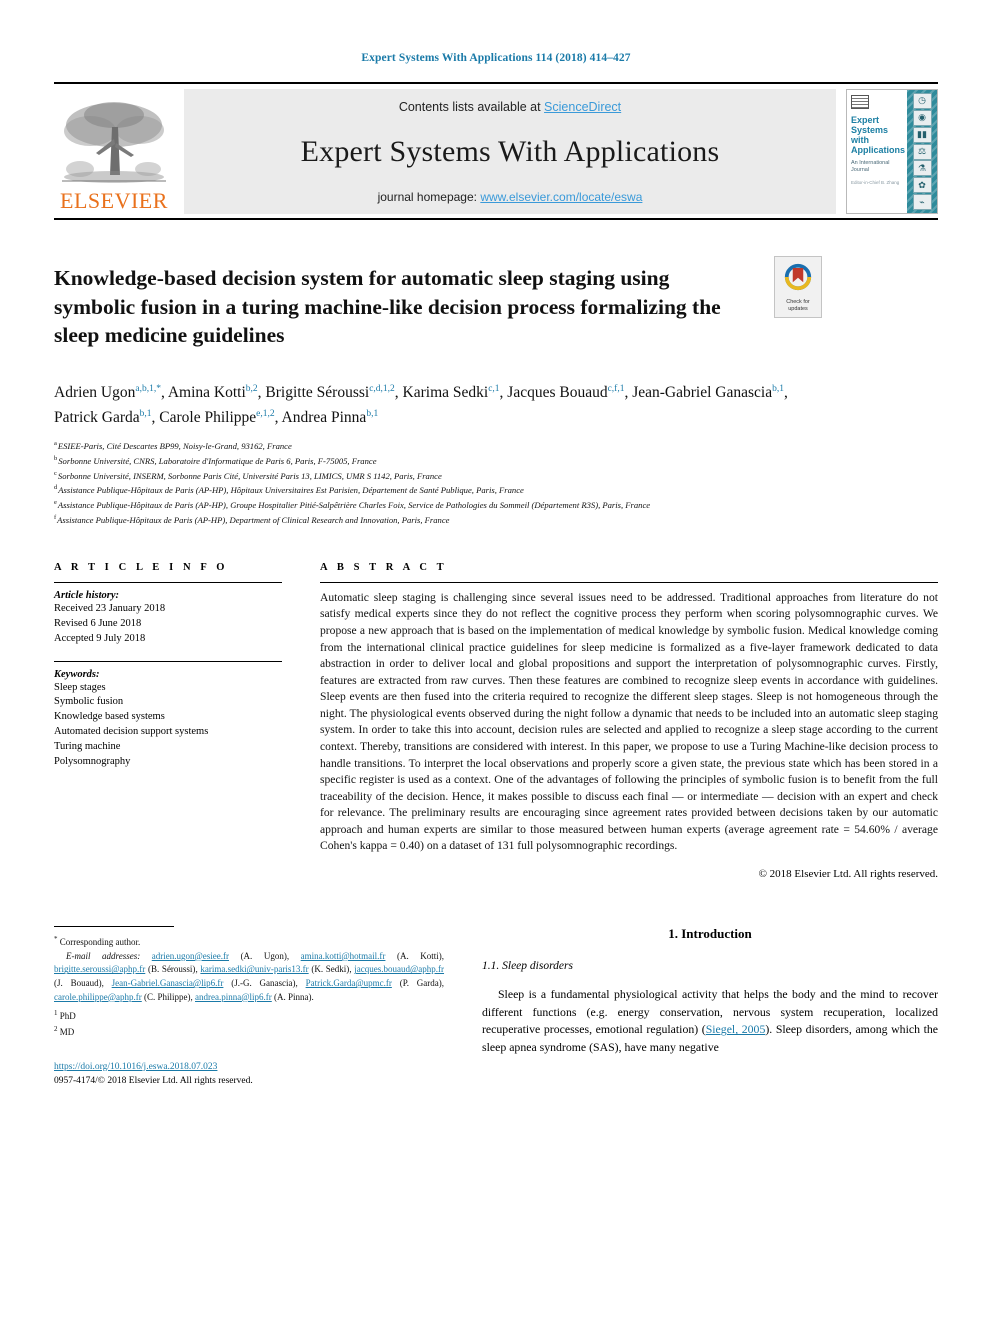 The image size is (992, 1323). I want to click on journal-title: Expert Systems With Applications, so click(510, 151).